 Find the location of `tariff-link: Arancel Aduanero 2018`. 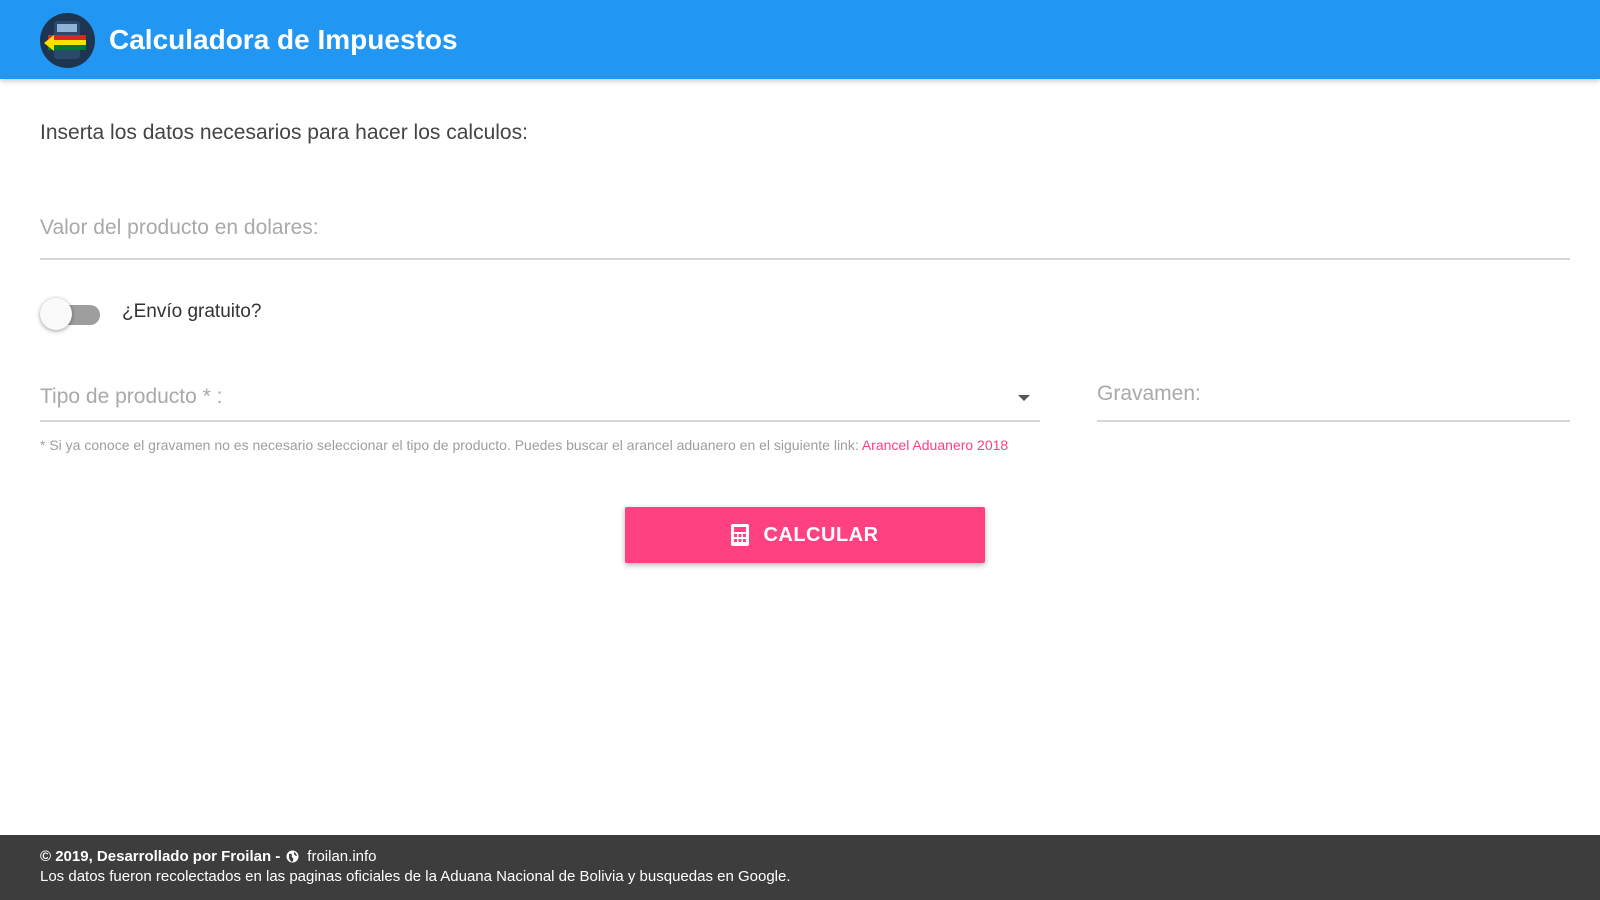

tariff-link: Arancel Aduanero 2018 is located at coordinates (935, 445).